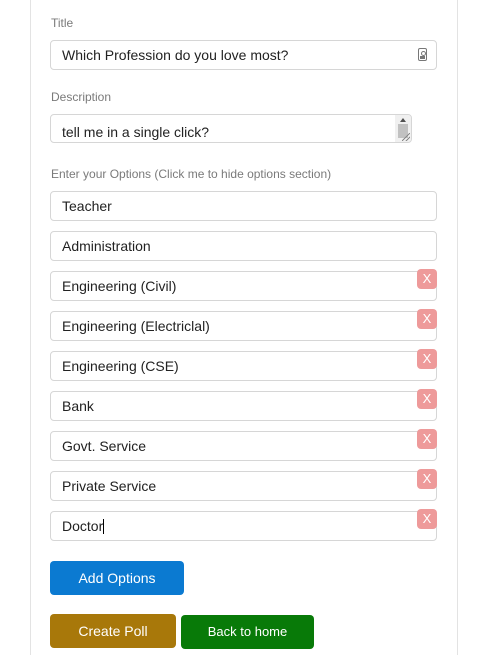  Describe the element at coordinates (117, 578) in the screenshot. I see `add-options-button: Add Options` at that location.